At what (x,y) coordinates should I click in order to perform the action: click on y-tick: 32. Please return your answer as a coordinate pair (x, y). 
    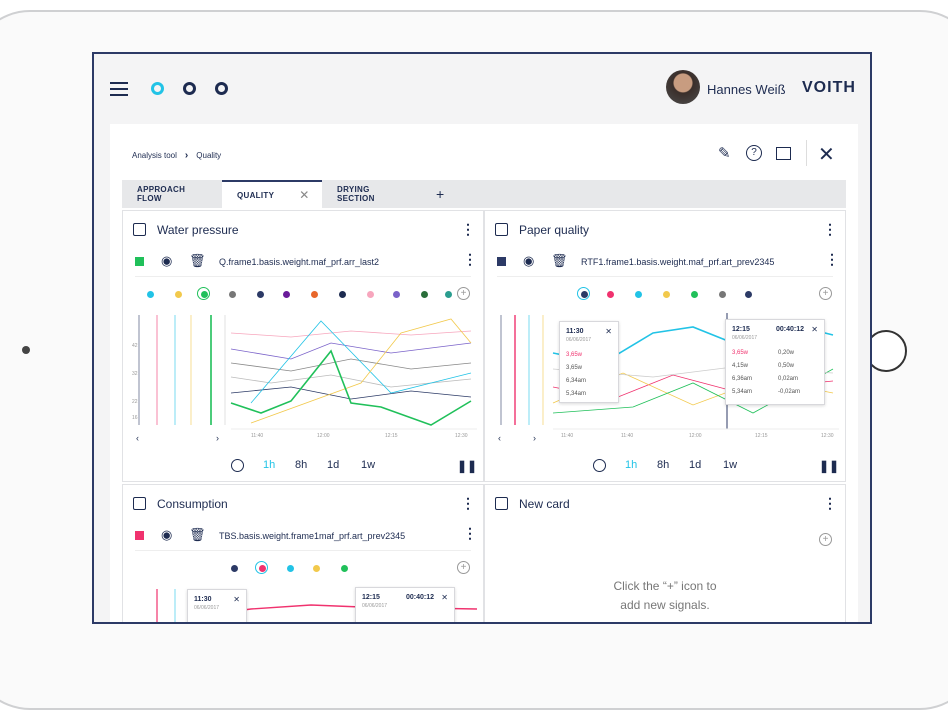
    Looking at the image, I should click on (135, 374).